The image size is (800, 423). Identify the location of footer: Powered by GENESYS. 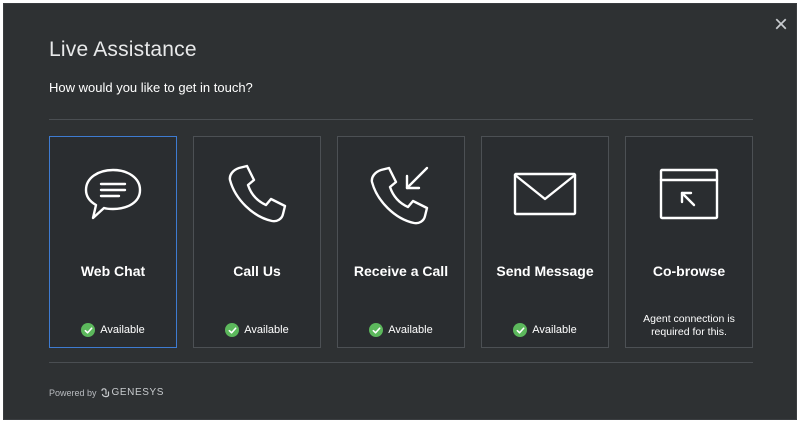
(106, 392).